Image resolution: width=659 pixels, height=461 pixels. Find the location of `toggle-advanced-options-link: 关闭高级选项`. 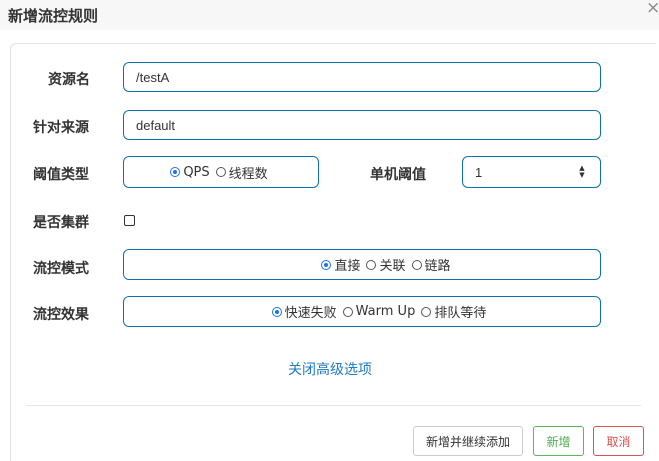

toggle-advanced-options-link: 关闭高级选项 is located at coordinates (330, 369).